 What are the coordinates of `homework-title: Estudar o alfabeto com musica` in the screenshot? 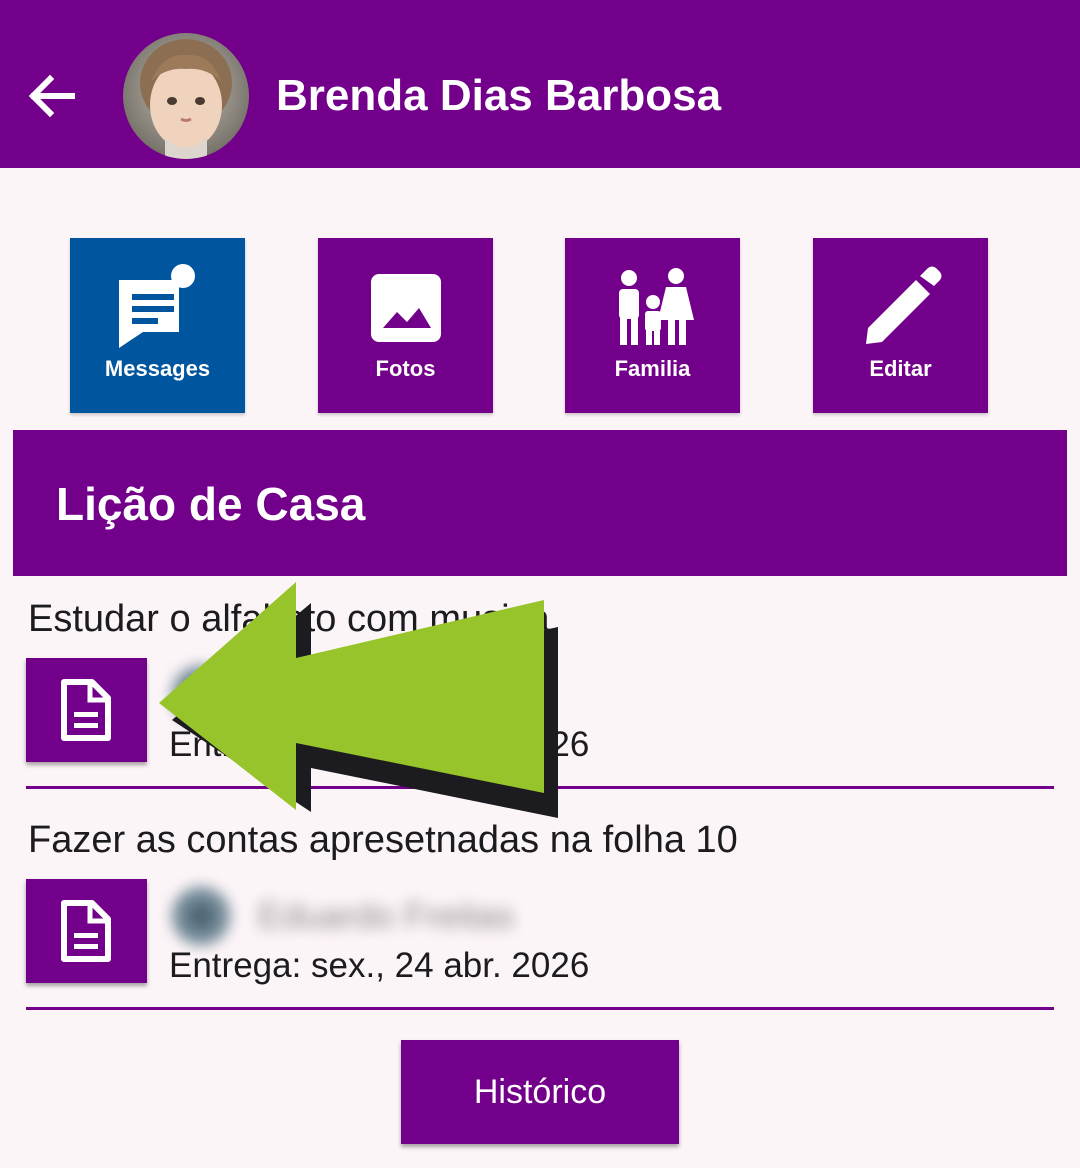 It's located at (289, 619).